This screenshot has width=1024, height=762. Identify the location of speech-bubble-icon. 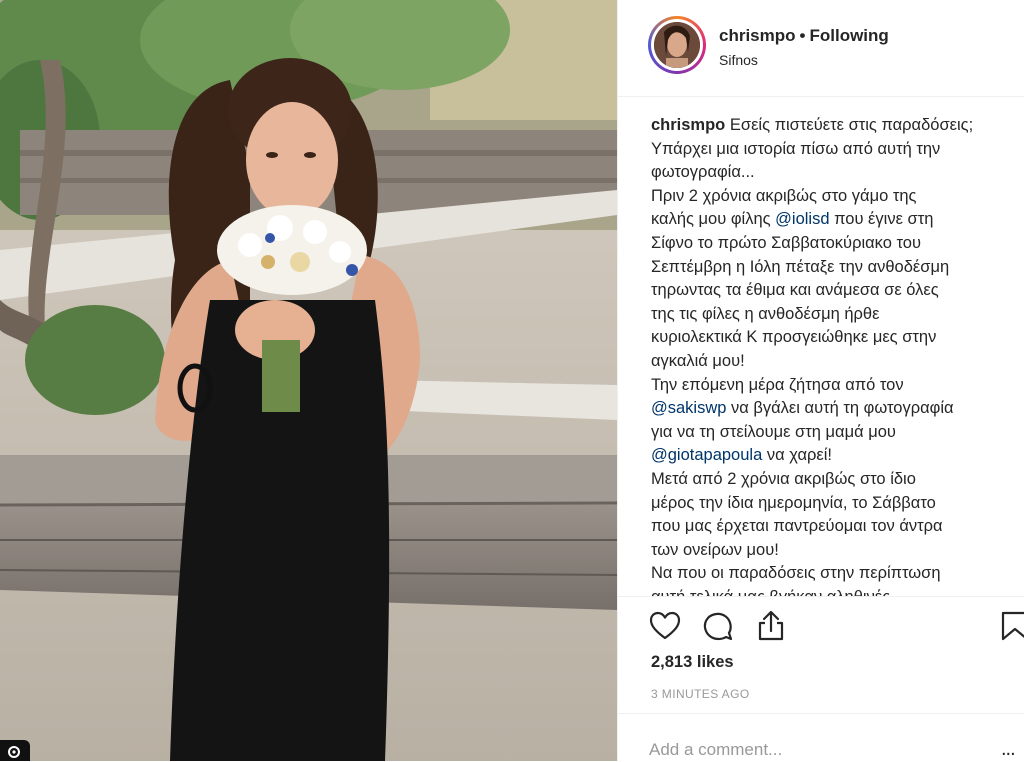
(718, 626).